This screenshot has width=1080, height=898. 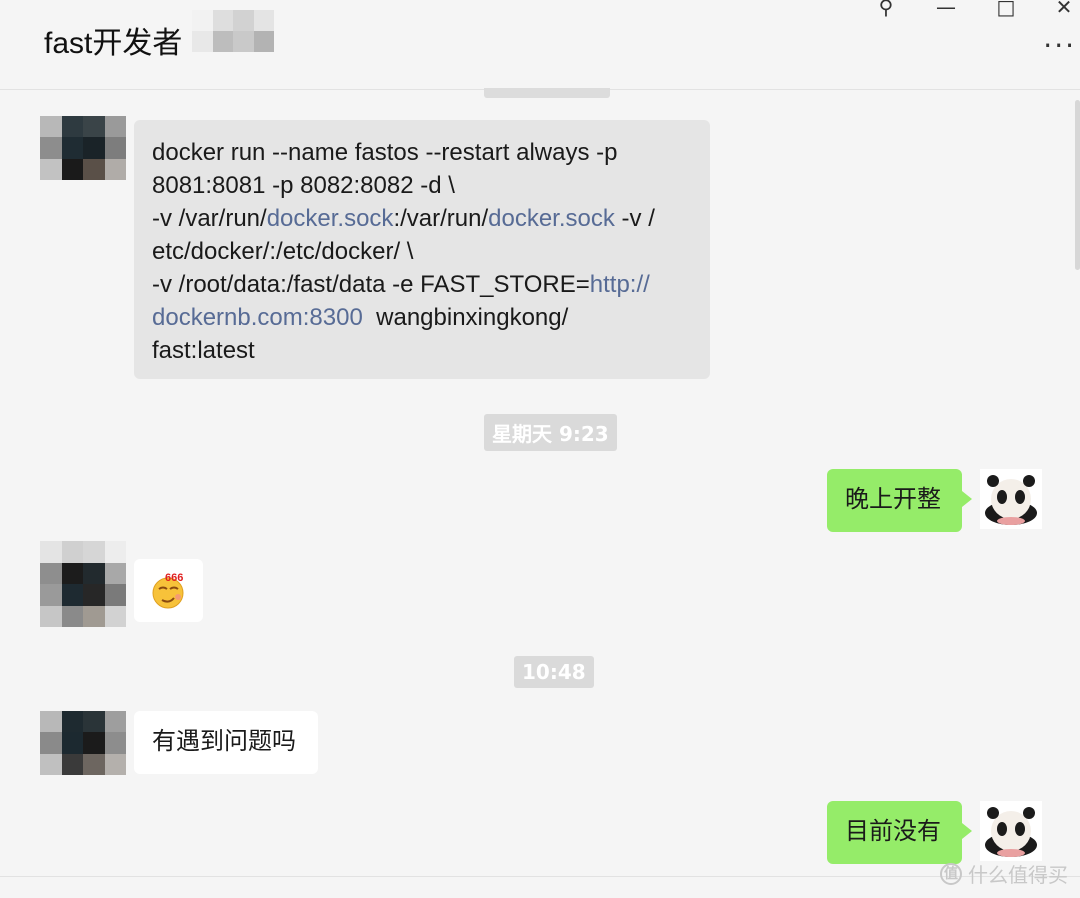 I want to click on minimize-button: —, so click(x=946, y=8).